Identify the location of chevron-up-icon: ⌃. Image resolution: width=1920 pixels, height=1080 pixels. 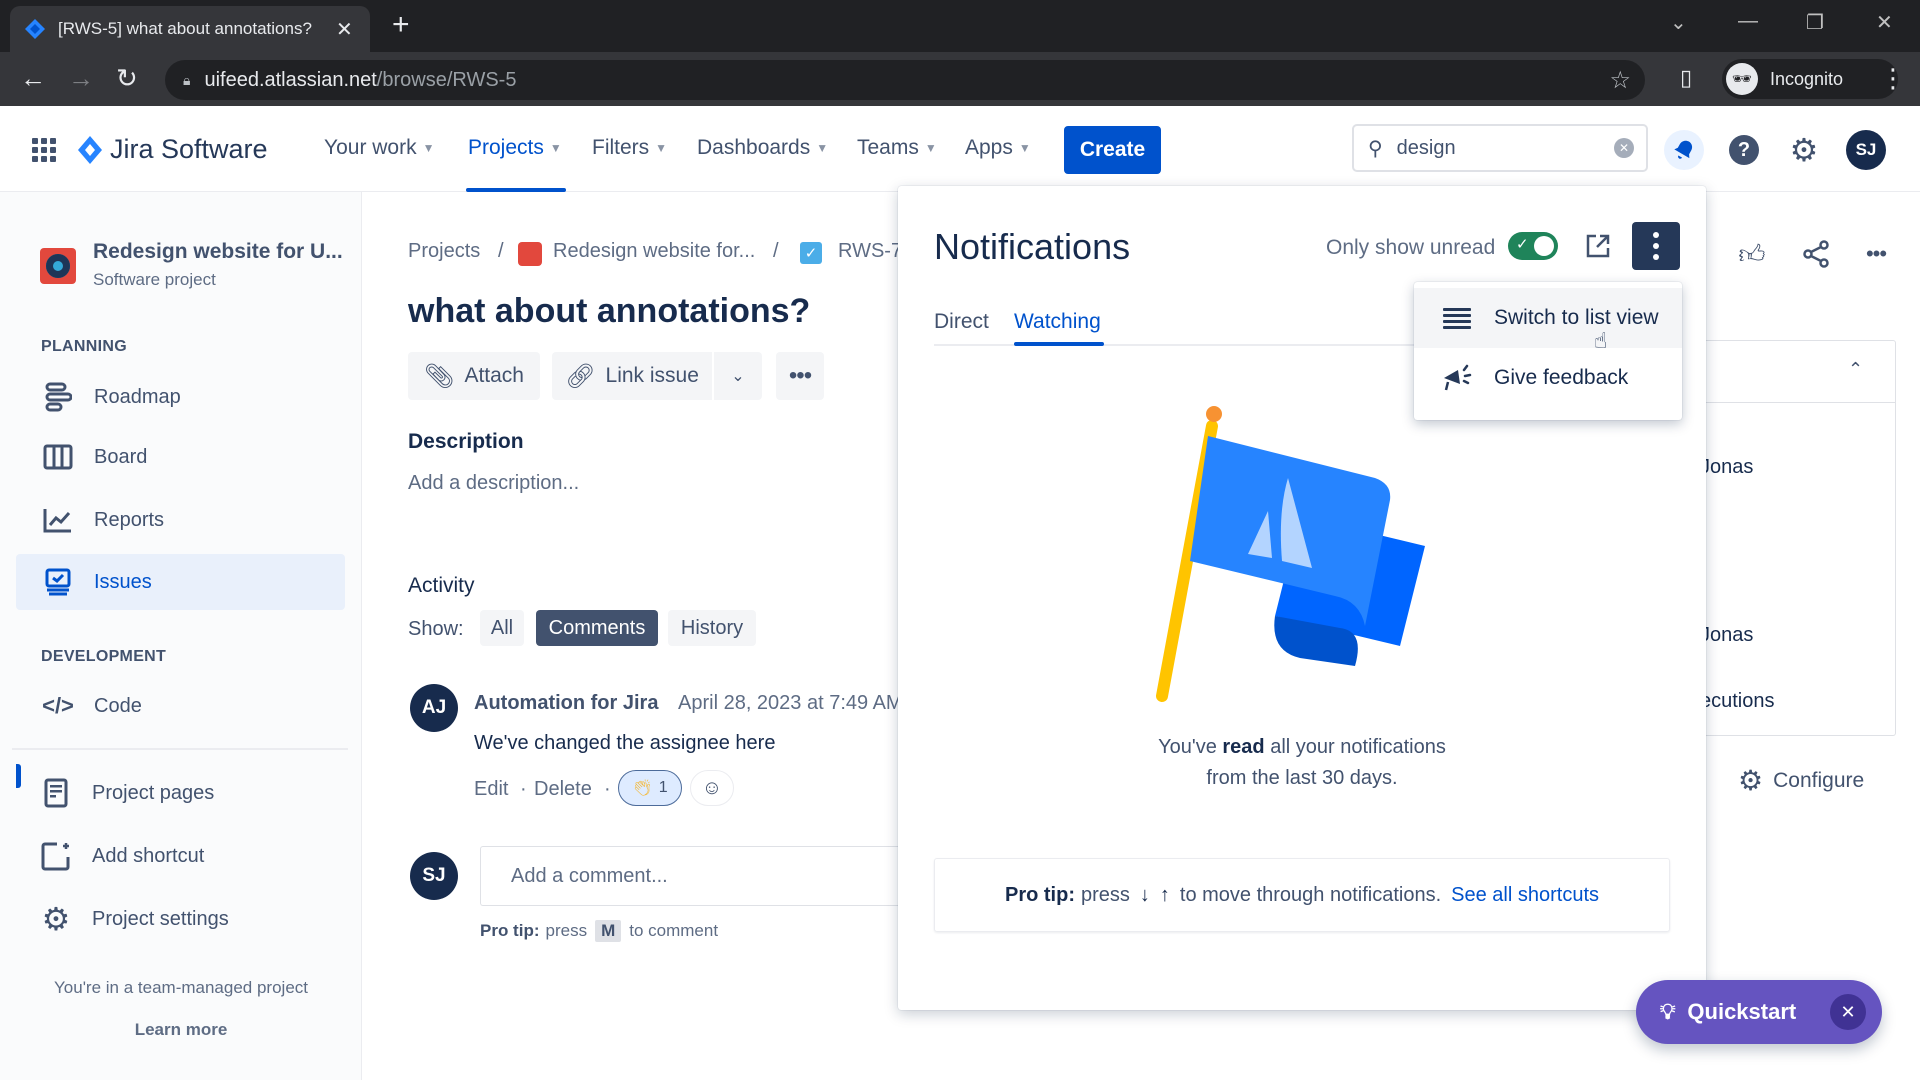
(1855, 369).